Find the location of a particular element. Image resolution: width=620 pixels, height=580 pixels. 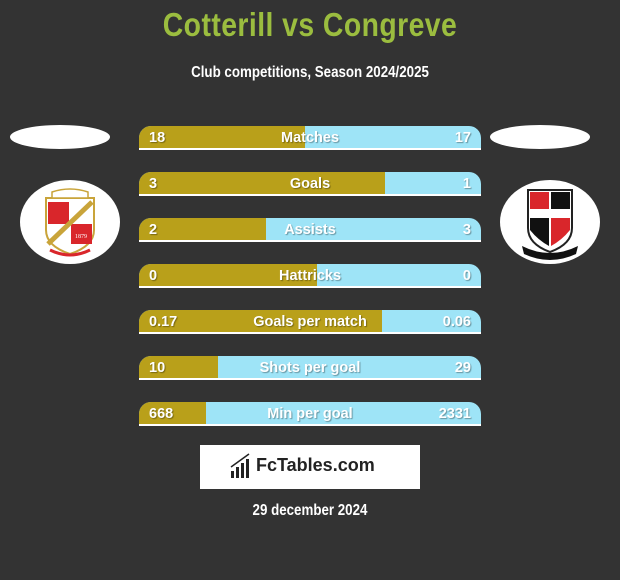

right-team-logo is located at coordinates (550, 222).